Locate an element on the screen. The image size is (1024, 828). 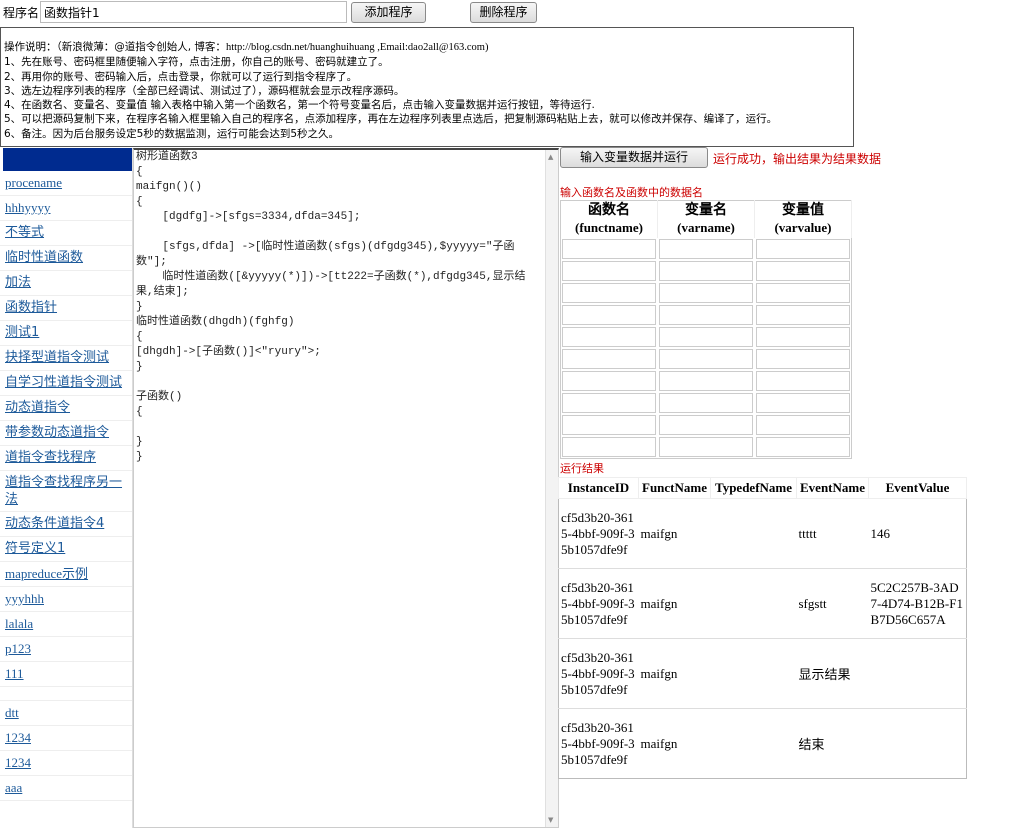
program-link: 临时性道函数 is located at coordinates (44, 257).